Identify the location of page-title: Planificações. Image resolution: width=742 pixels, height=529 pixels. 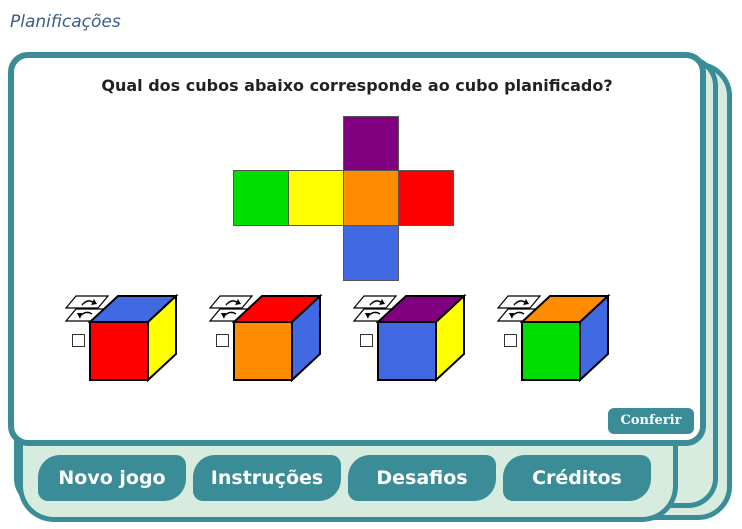
(65, 22).